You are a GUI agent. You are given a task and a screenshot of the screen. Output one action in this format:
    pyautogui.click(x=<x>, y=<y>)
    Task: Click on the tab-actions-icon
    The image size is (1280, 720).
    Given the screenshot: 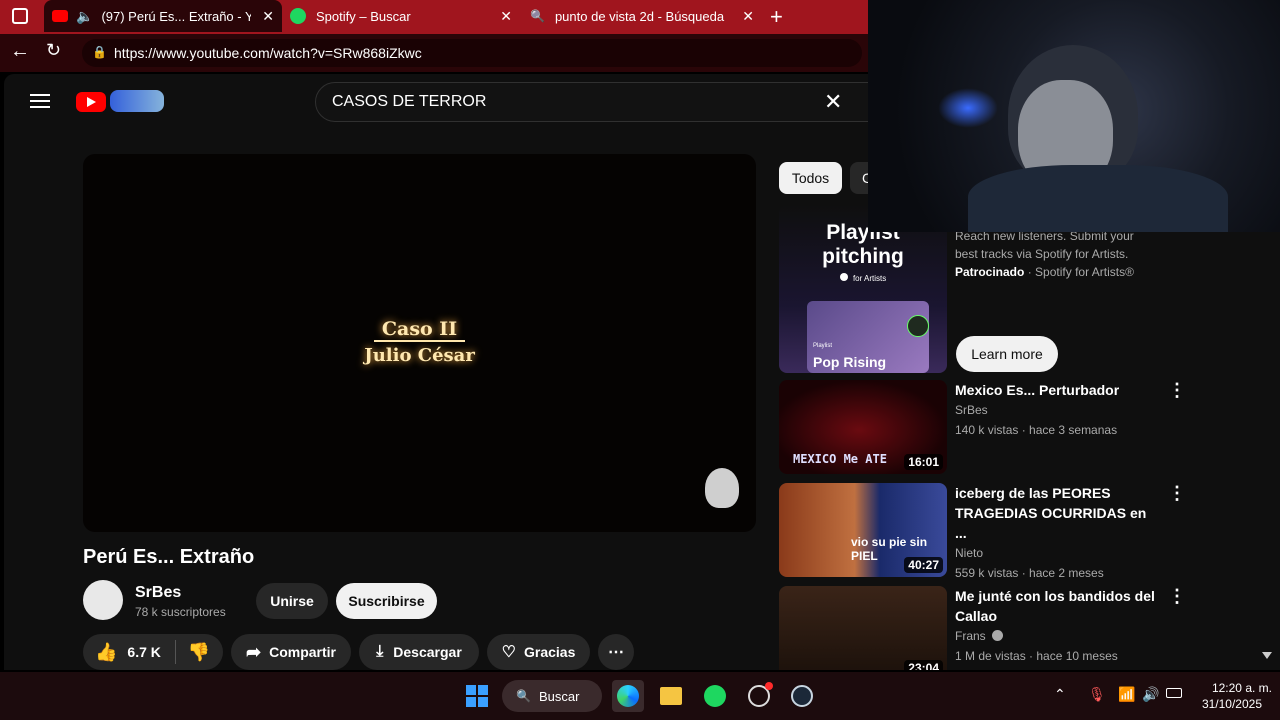 What is the action you would take?
    pyautogui.click(x=20, y=16)
    